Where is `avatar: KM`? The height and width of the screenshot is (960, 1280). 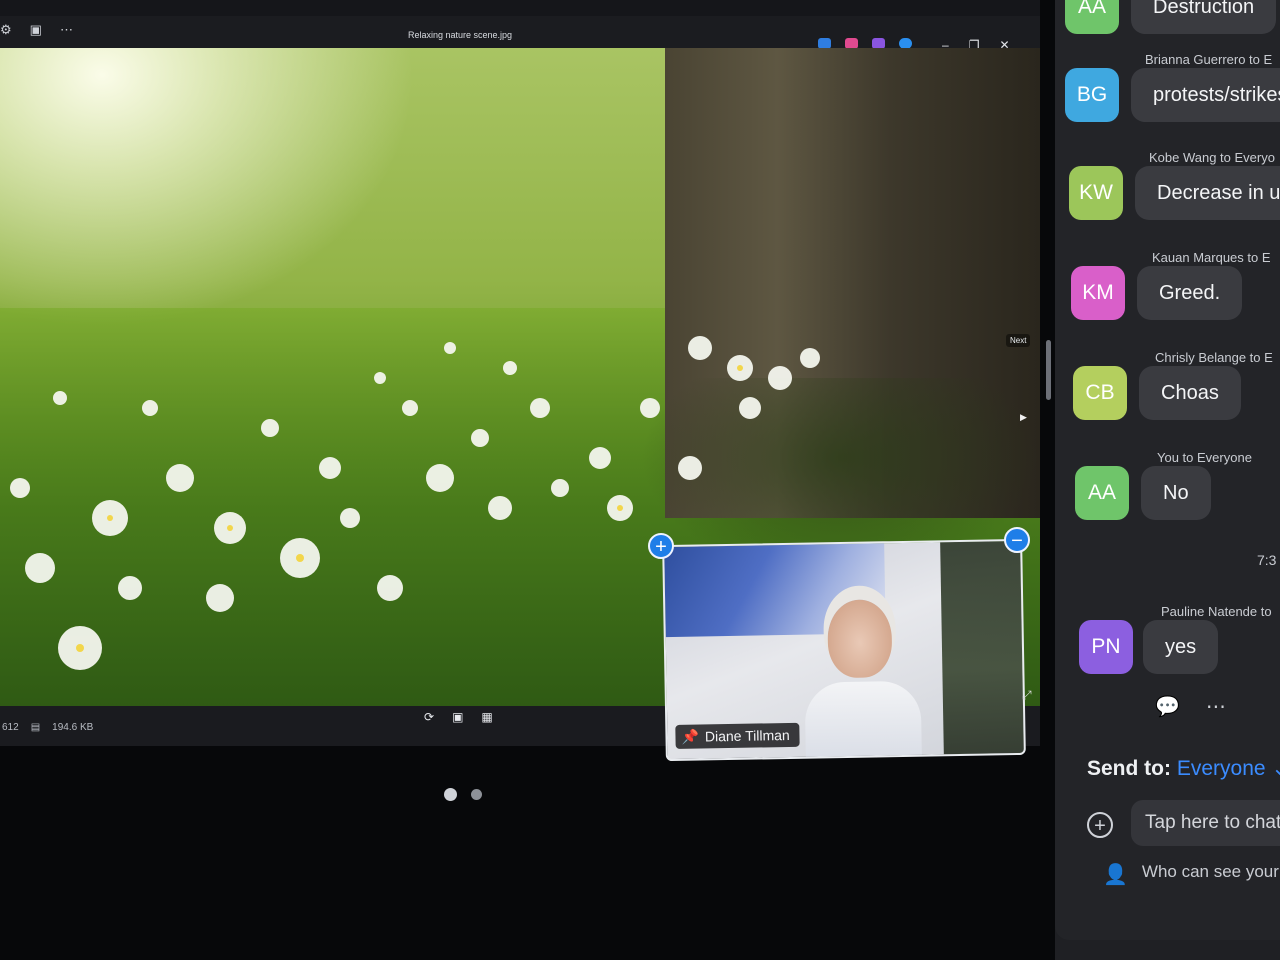
avatar: KM is located at coordinates (1098, 293).